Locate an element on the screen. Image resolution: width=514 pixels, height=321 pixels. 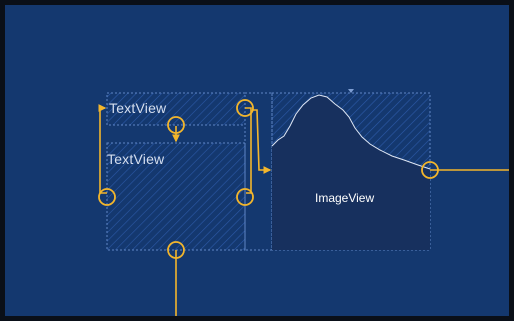
baseline-marker-icon is located at coordinates (351, 91).